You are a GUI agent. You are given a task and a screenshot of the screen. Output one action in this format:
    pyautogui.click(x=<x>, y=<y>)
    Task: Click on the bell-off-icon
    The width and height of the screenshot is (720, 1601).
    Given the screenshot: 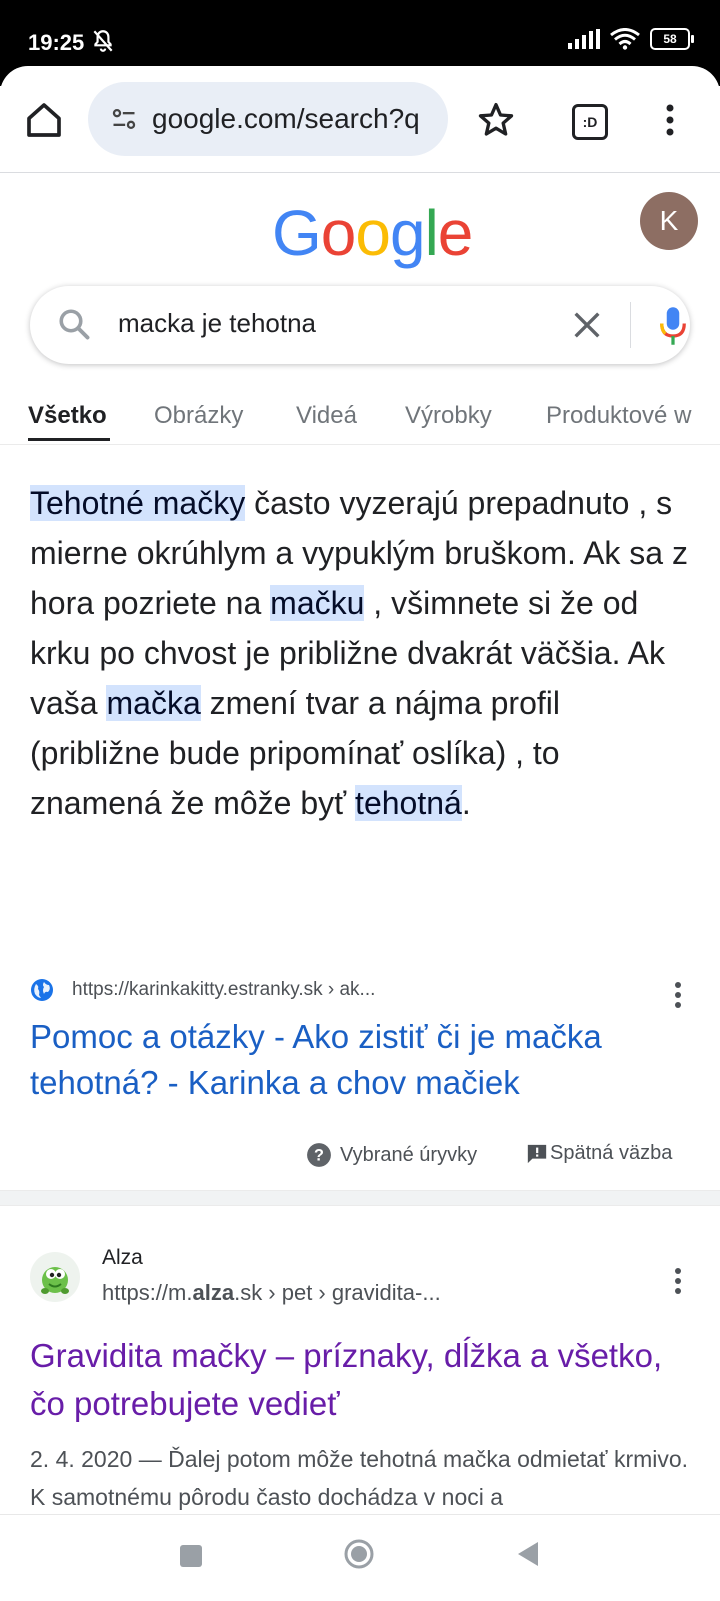 What is the action you would take?
    pyautogui.click(x=103, y=41)
    